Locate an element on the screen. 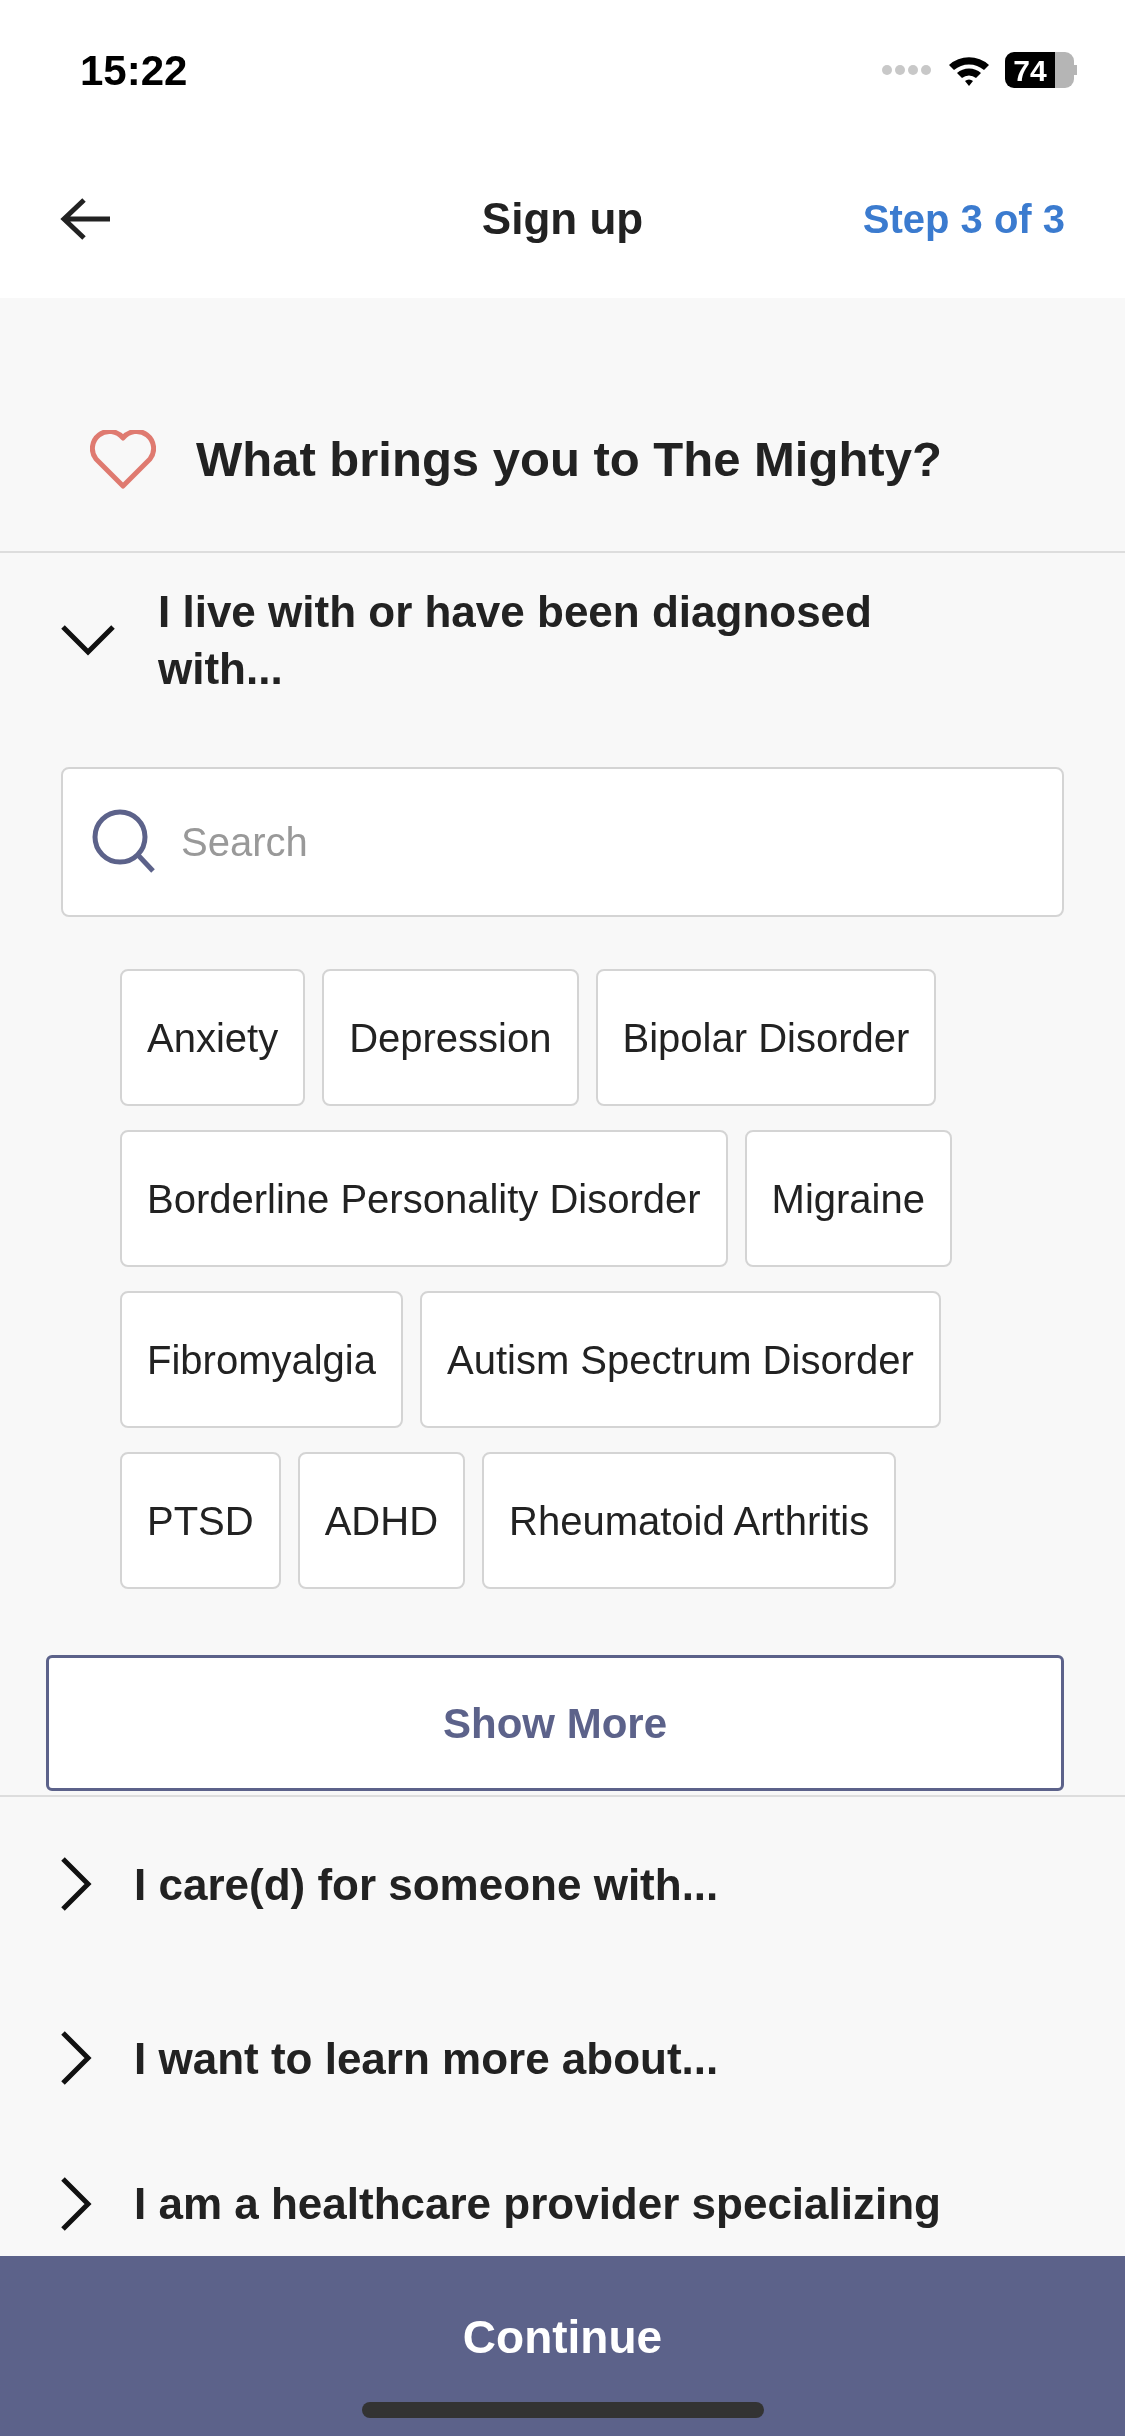 This screenshot has height=2436, width=1125. question-heading: What brings you to The Mighty? is located at coordinates (569, 459).